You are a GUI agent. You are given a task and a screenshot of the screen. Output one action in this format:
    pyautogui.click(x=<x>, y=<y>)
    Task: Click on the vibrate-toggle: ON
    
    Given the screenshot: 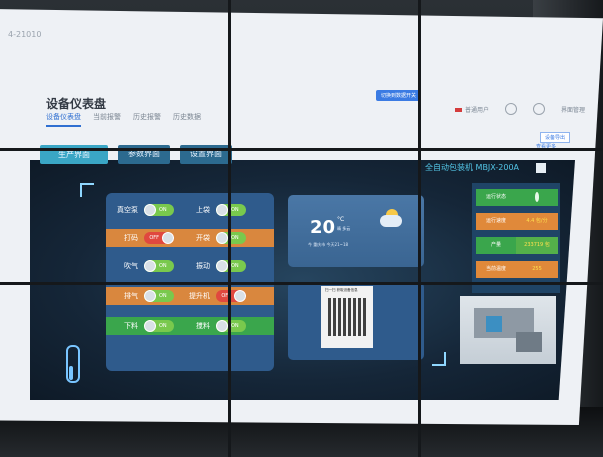 What is the action you would take?
    pyautogui.click(x=231, y=266)
    